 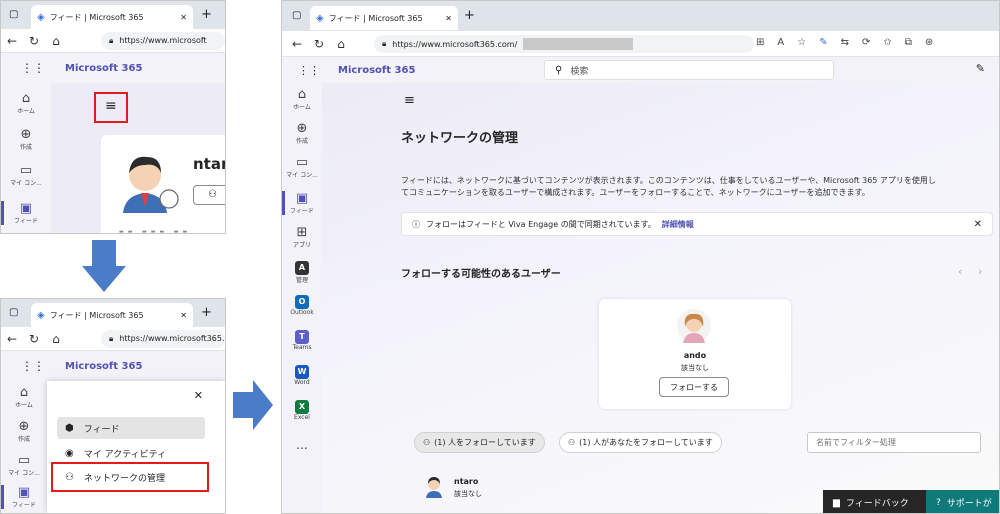 What do you see at coordinates (198, 395) in the screenshot?
I see `close-menu-icon: ✕` at bounding box center [198, 395].